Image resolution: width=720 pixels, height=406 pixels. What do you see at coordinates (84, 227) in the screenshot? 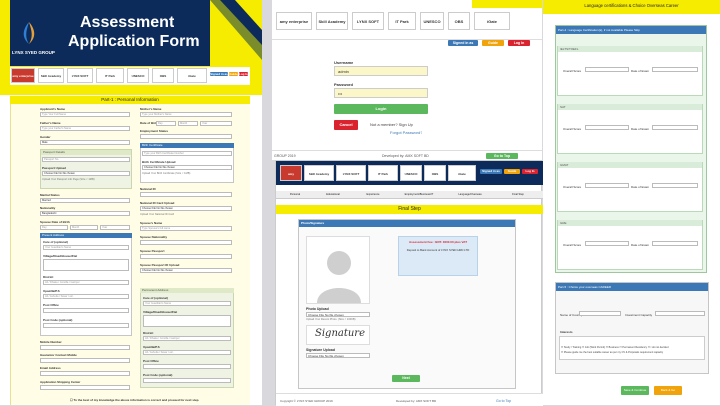
I see `spouse-dob-month: Month` at bounding box center [84, 227].